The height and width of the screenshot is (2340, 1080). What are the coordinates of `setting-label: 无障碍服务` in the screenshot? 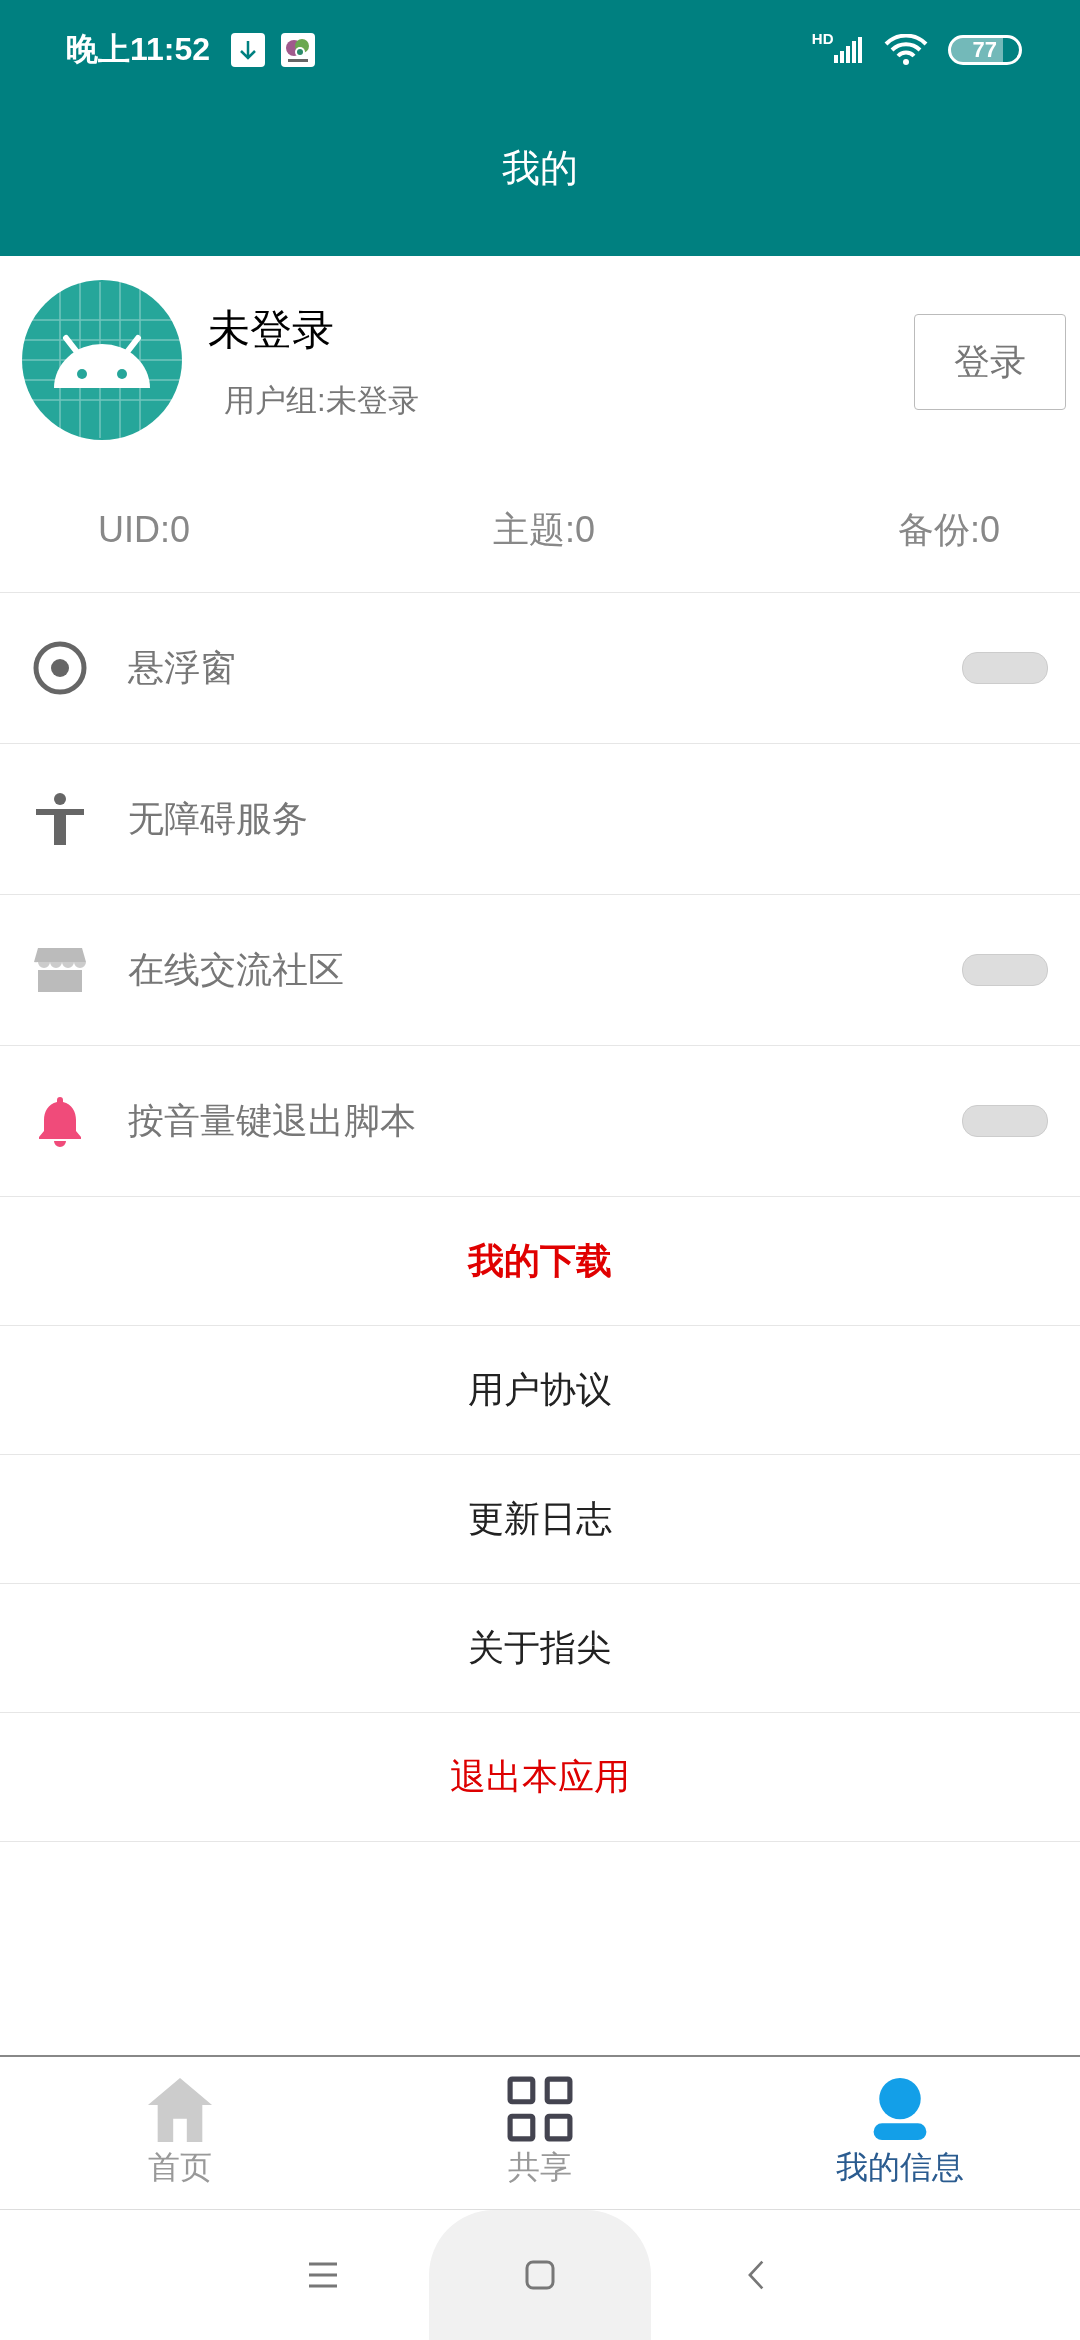 It's located at (218, 818).